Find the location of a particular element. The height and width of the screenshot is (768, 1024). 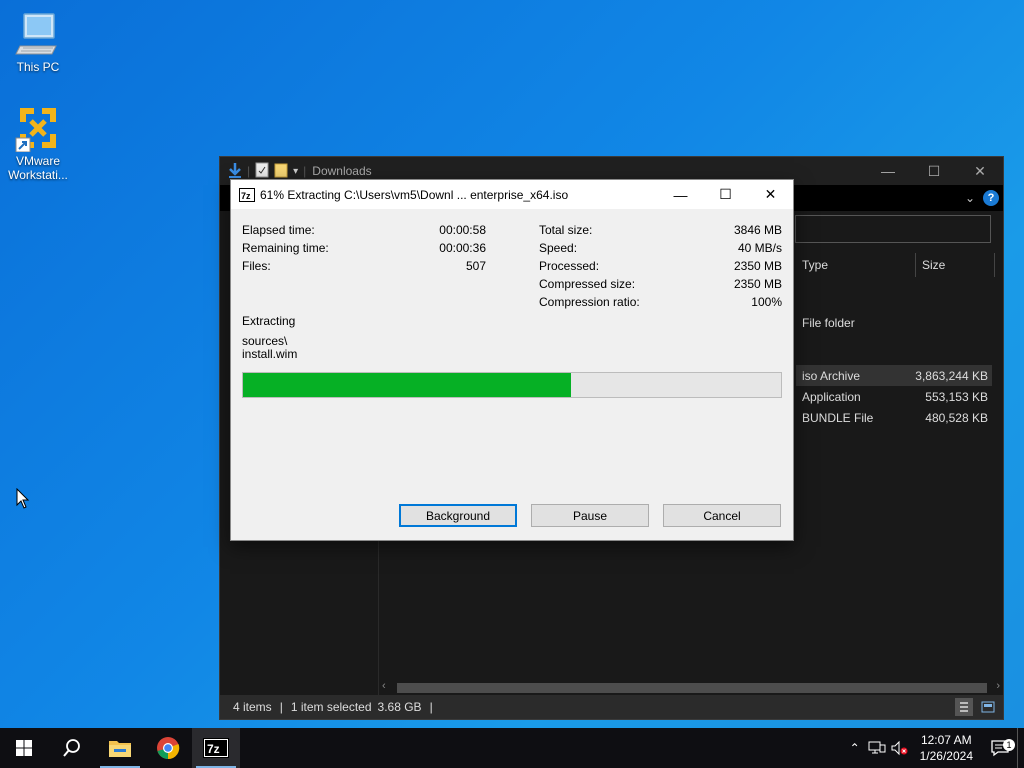

speed-label: Speed: is located at coordinates (558, 248).